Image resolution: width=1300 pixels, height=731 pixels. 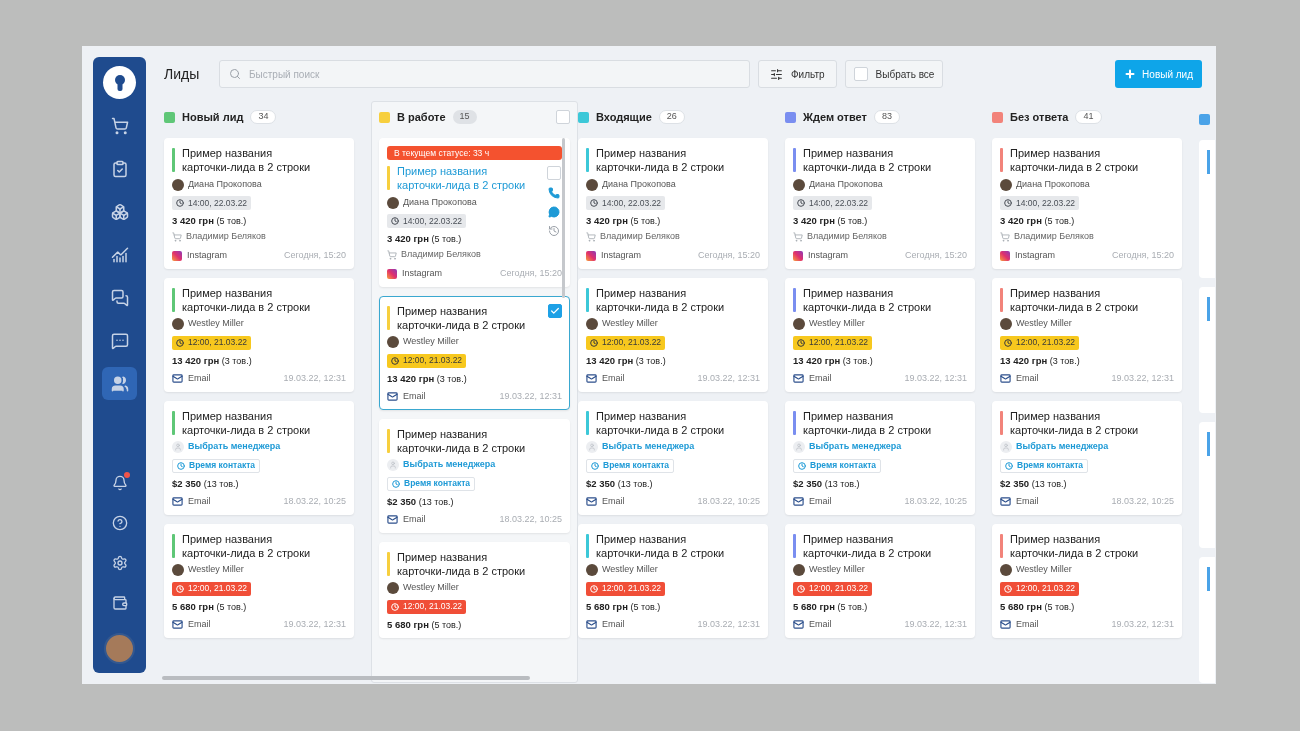 I want to click on column-title: Без ответа, so click(x=1039, y=117).